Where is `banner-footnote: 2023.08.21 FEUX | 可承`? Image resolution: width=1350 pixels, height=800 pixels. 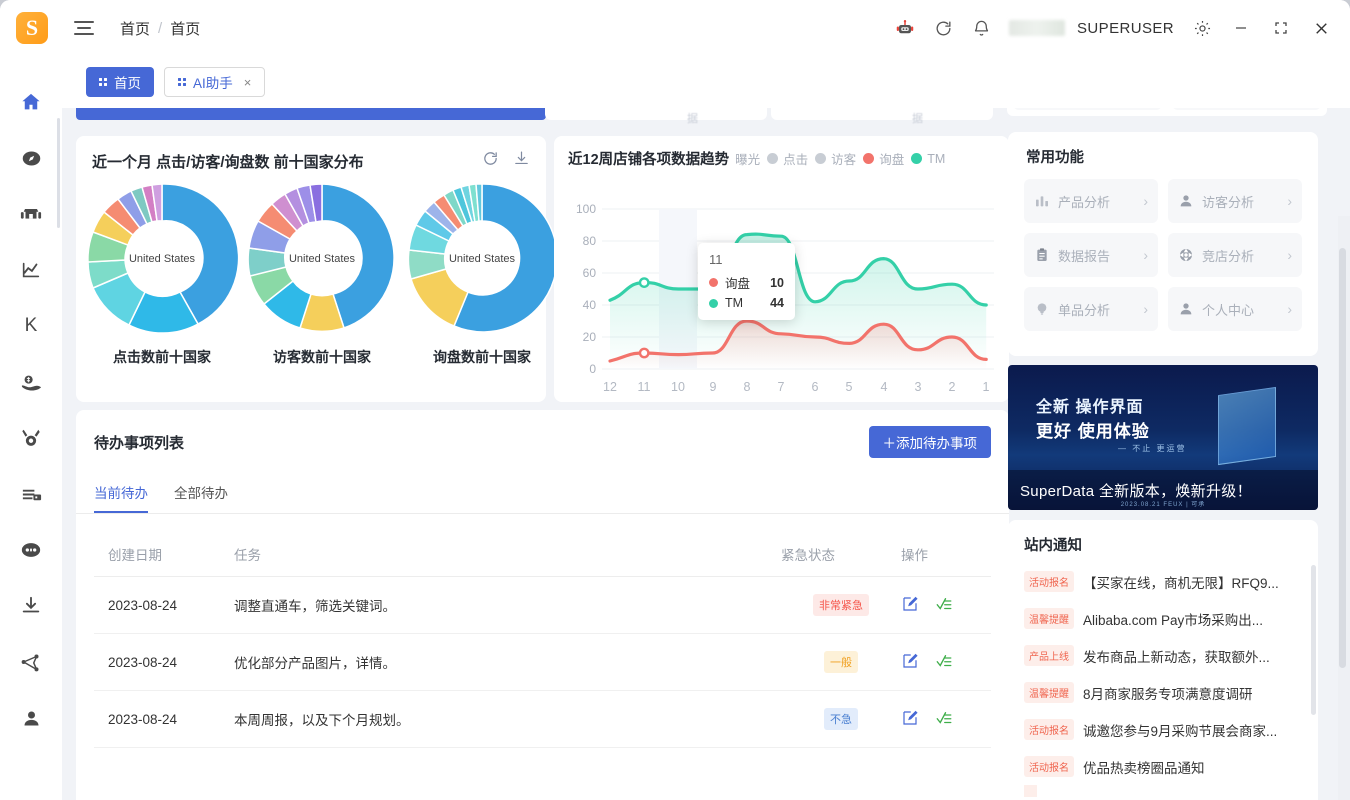
banner-footnote: 2023.08.21 FEUX | 可承 is located at coordinates (1163, 505).